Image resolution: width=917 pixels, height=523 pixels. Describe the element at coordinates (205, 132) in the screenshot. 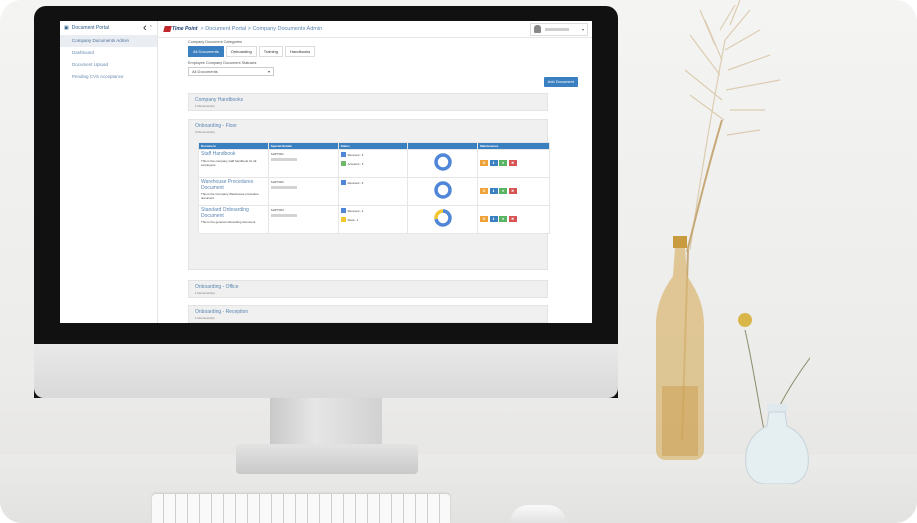

I see `section-count: 3 Document(s)` at that location.